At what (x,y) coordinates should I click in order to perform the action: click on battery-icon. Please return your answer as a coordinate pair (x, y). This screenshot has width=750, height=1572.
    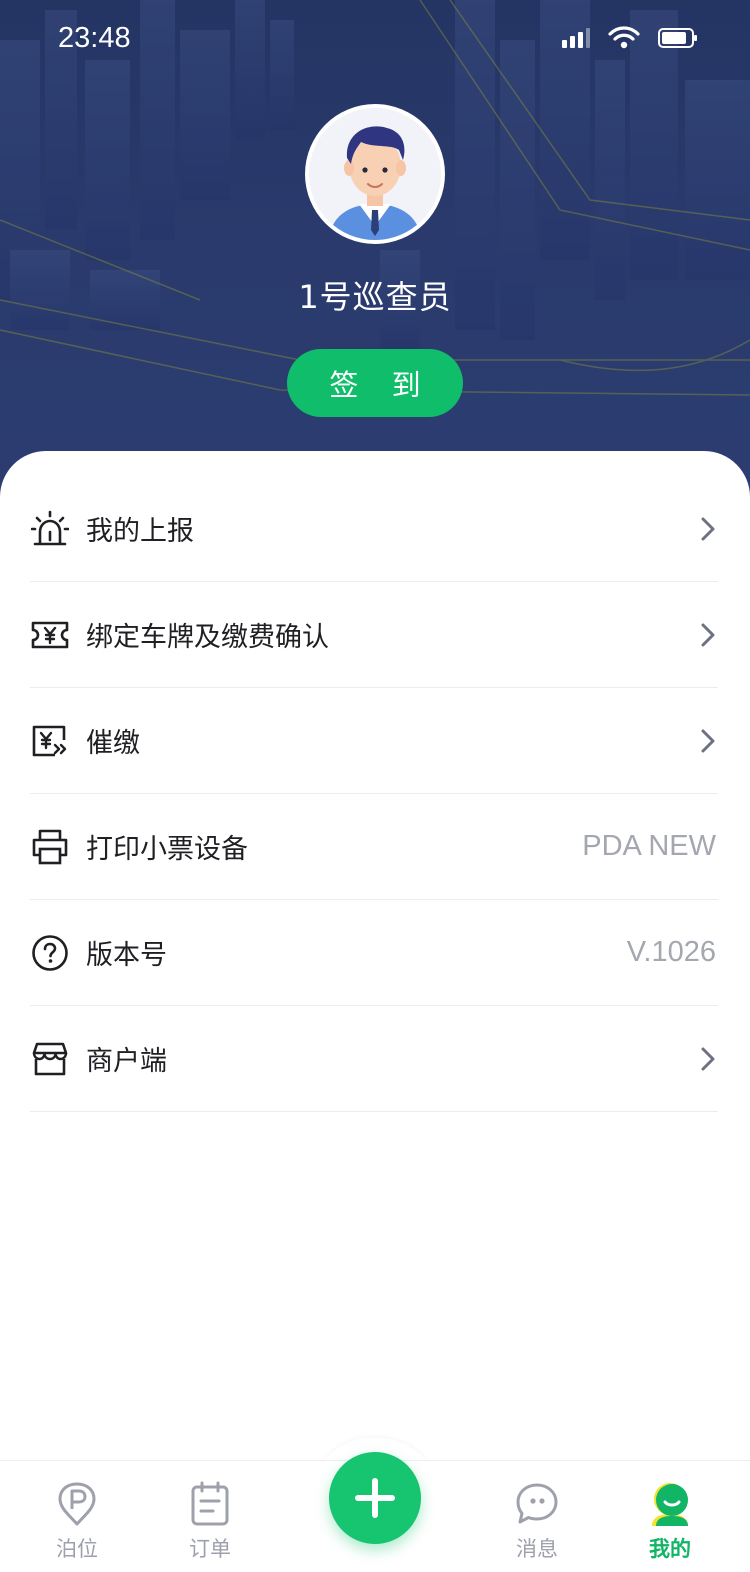
    Looking at the image, I should click on (677, 38).